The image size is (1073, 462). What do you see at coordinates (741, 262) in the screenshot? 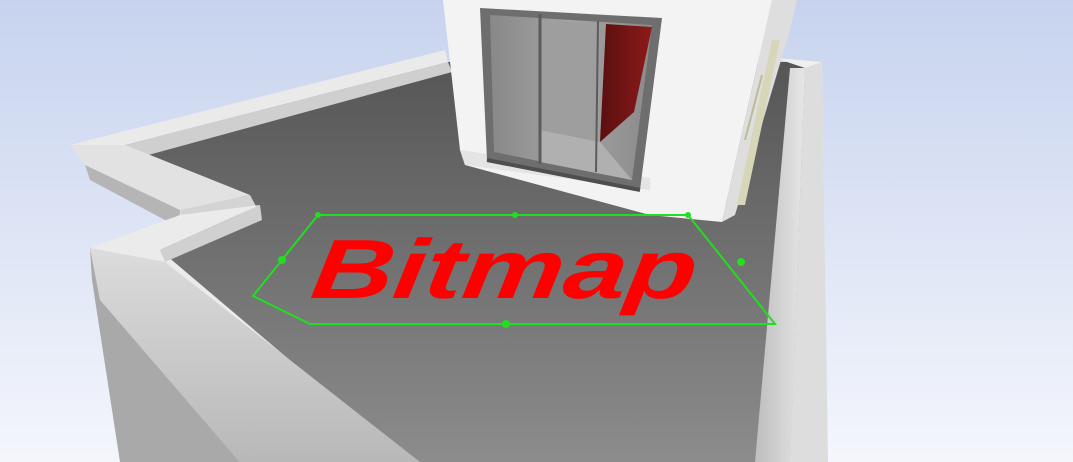
I see `selection-handle-right` at bounding box center [741, 262].